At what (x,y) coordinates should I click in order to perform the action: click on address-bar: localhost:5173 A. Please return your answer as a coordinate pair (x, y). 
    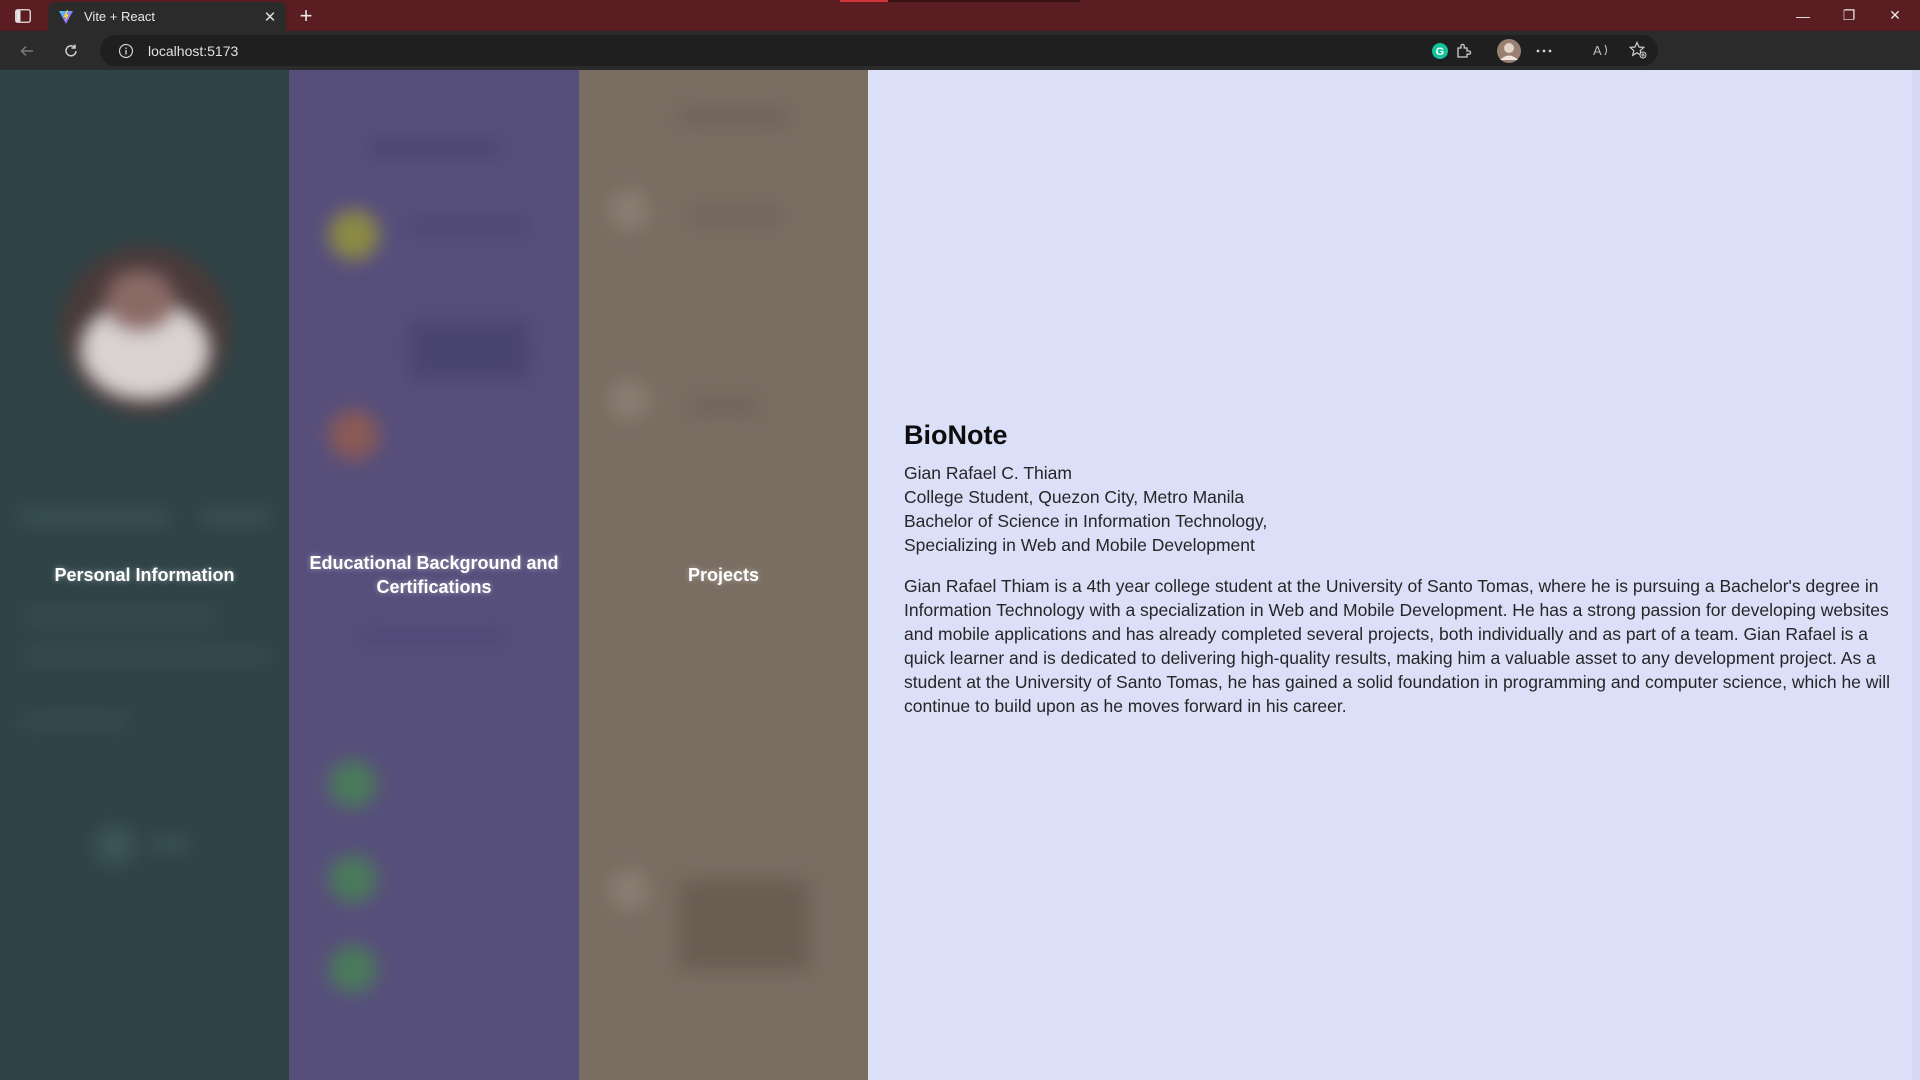
    Looking at the image, I should click on (879, 50).